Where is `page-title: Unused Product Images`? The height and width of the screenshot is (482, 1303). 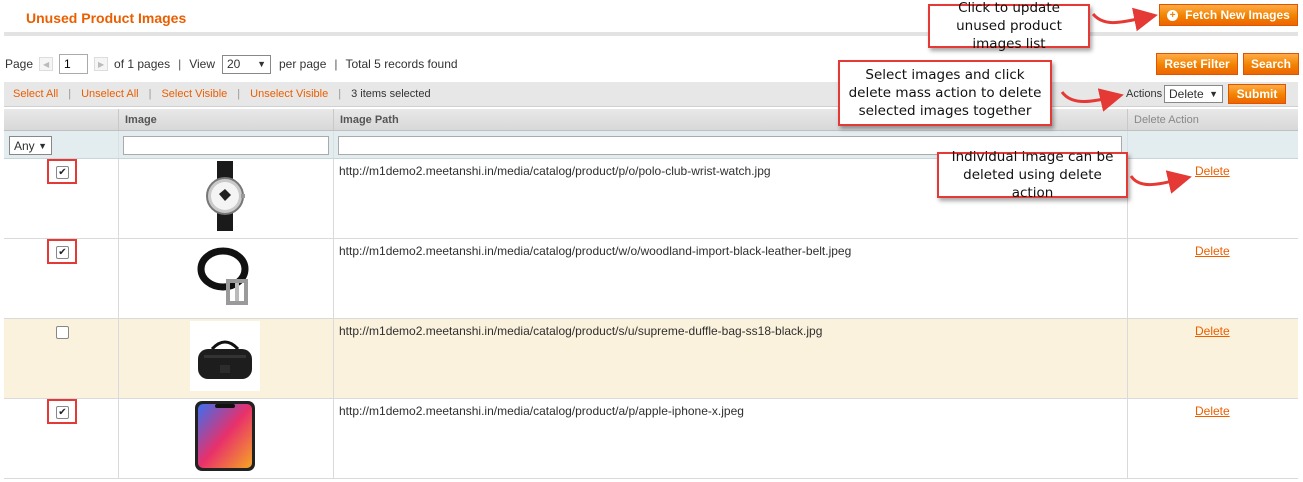 page-title: Unused Product Images is located at coordinates (106, 18).